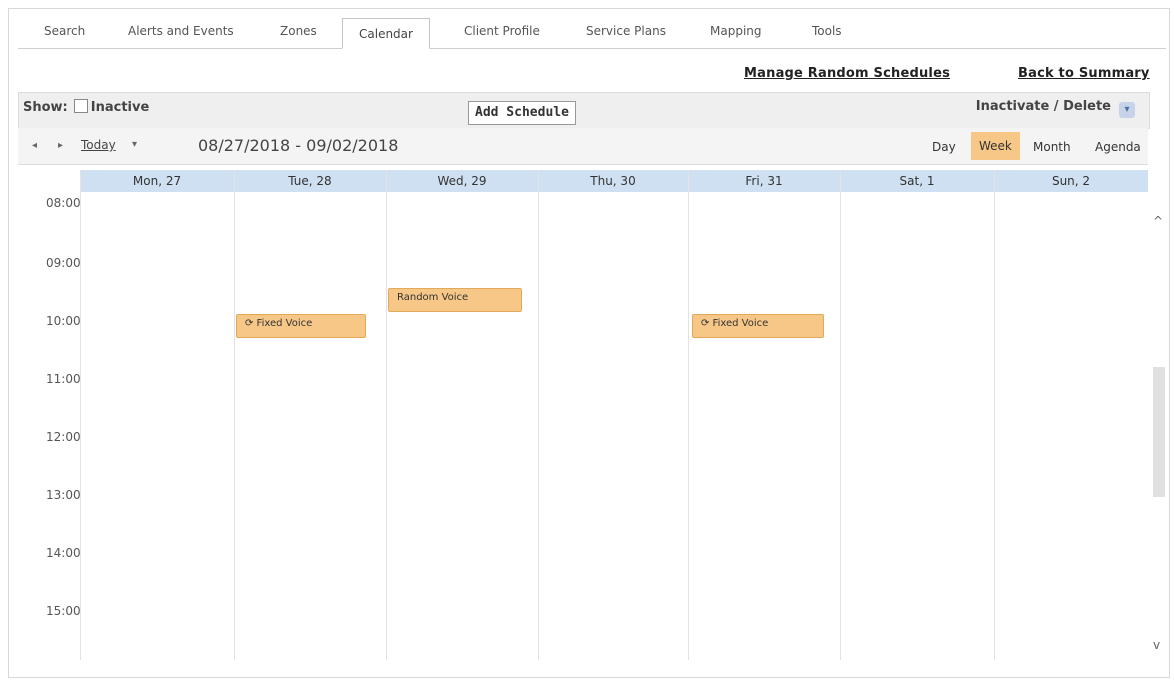  What do you see at coordinates (502, 31) in the screenshot?
I see `tab-client-profile: Client Profile` at bounding box center [502, 31].